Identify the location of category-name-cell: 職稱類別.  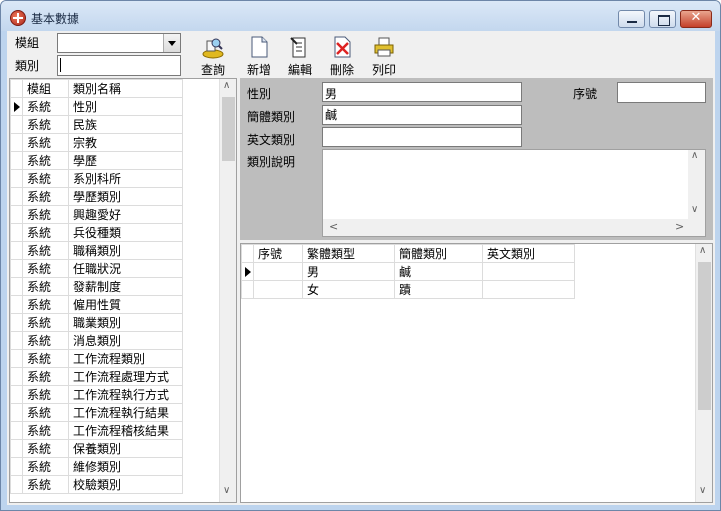
(125, 250).